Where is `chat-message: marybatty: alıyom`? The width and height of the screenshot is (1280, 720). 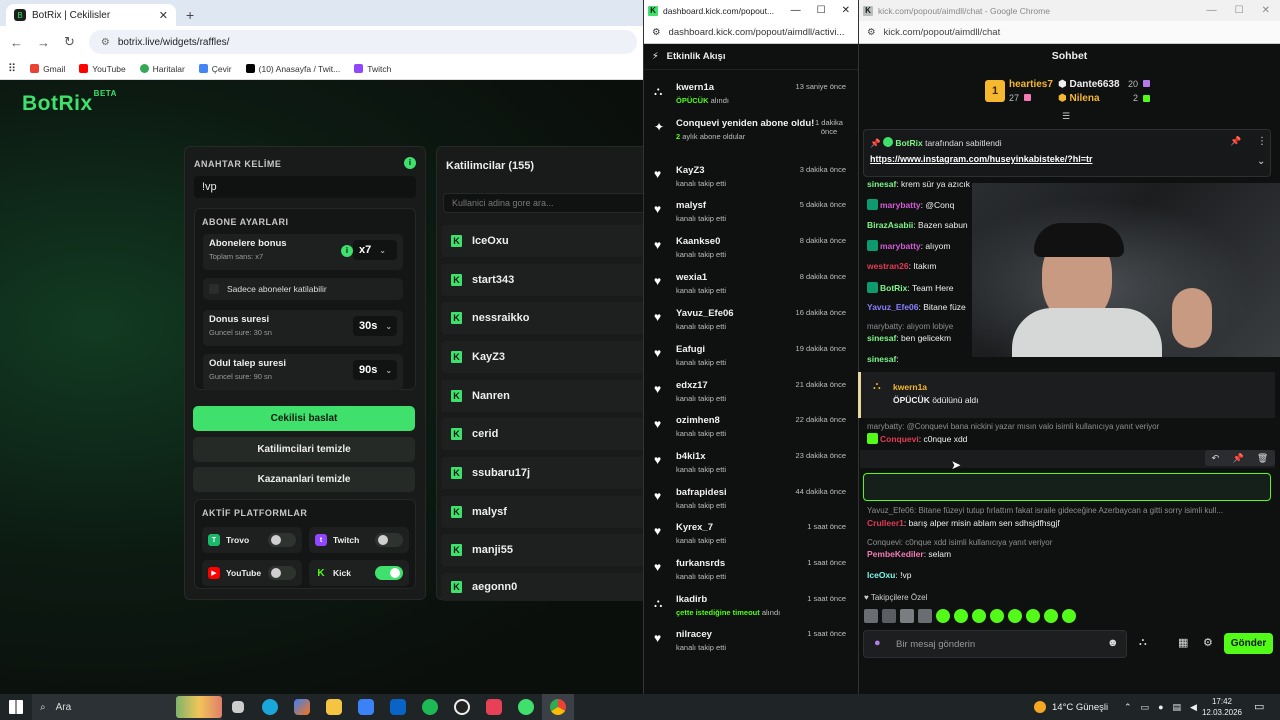
chat-message: marybatty: alıyom is located at coordinates (919, 245).